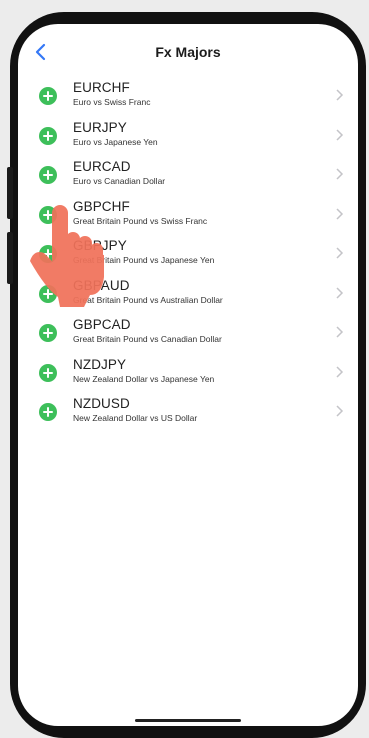 This screenshot has height=738, width=369. What do you see at coordinates (188, 137) in the screenshot?
I see `list-item: EURJPY Euro vs Japanese Yen` at bounding box center [188, 137].